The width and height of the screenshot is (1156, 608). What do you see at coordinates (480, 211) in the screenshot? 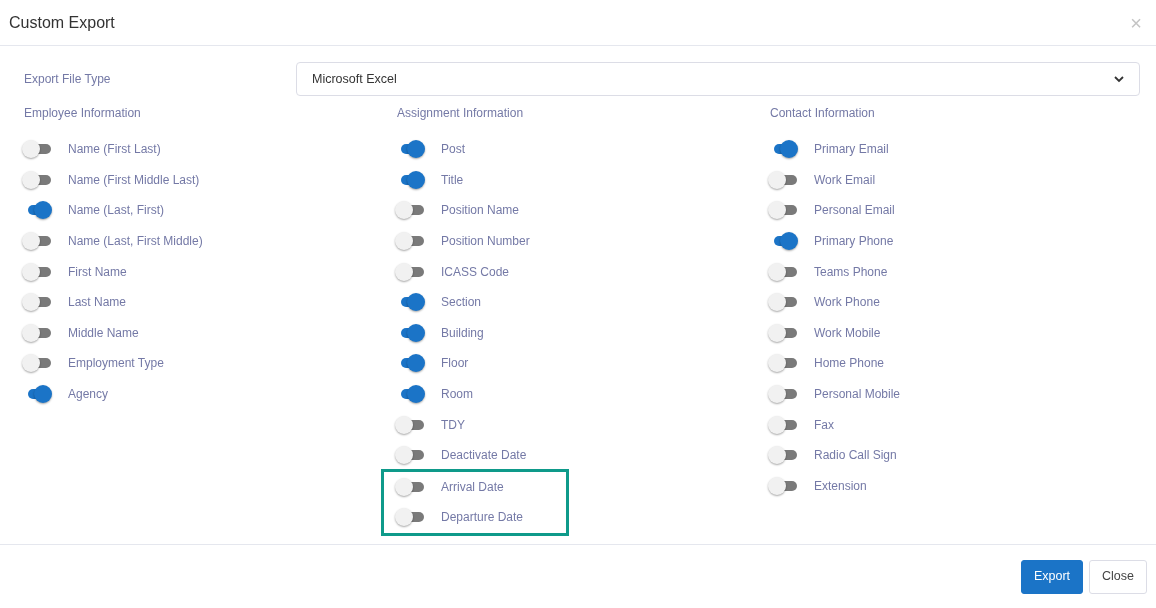
I see `option-label: Position Name` at bounding box center [480, 211].